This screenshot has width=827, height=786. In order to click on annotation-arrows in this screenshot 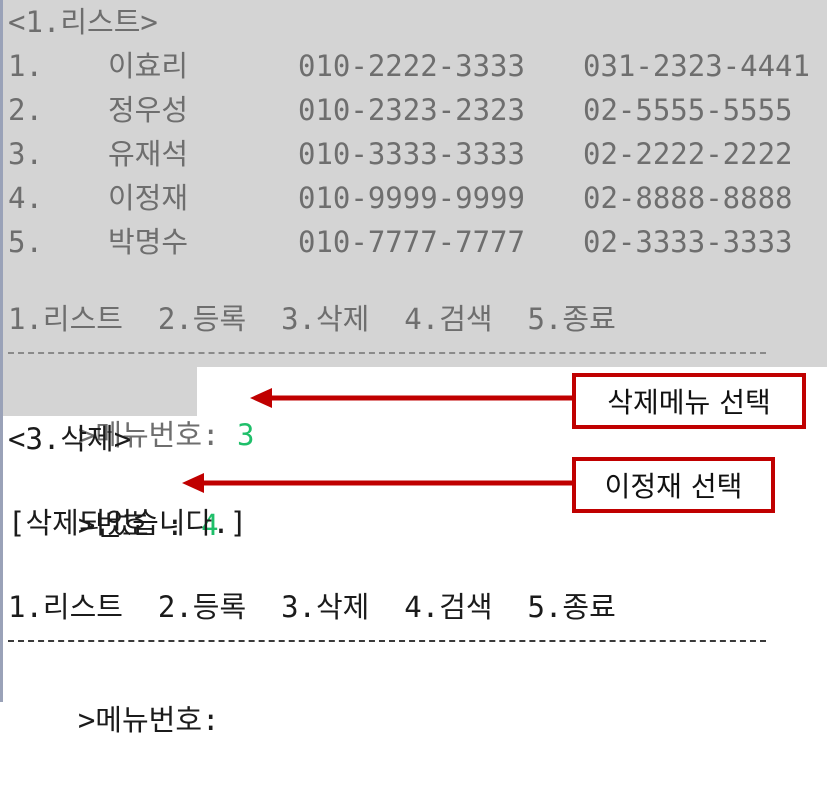, I will do `click(377, 440)`.